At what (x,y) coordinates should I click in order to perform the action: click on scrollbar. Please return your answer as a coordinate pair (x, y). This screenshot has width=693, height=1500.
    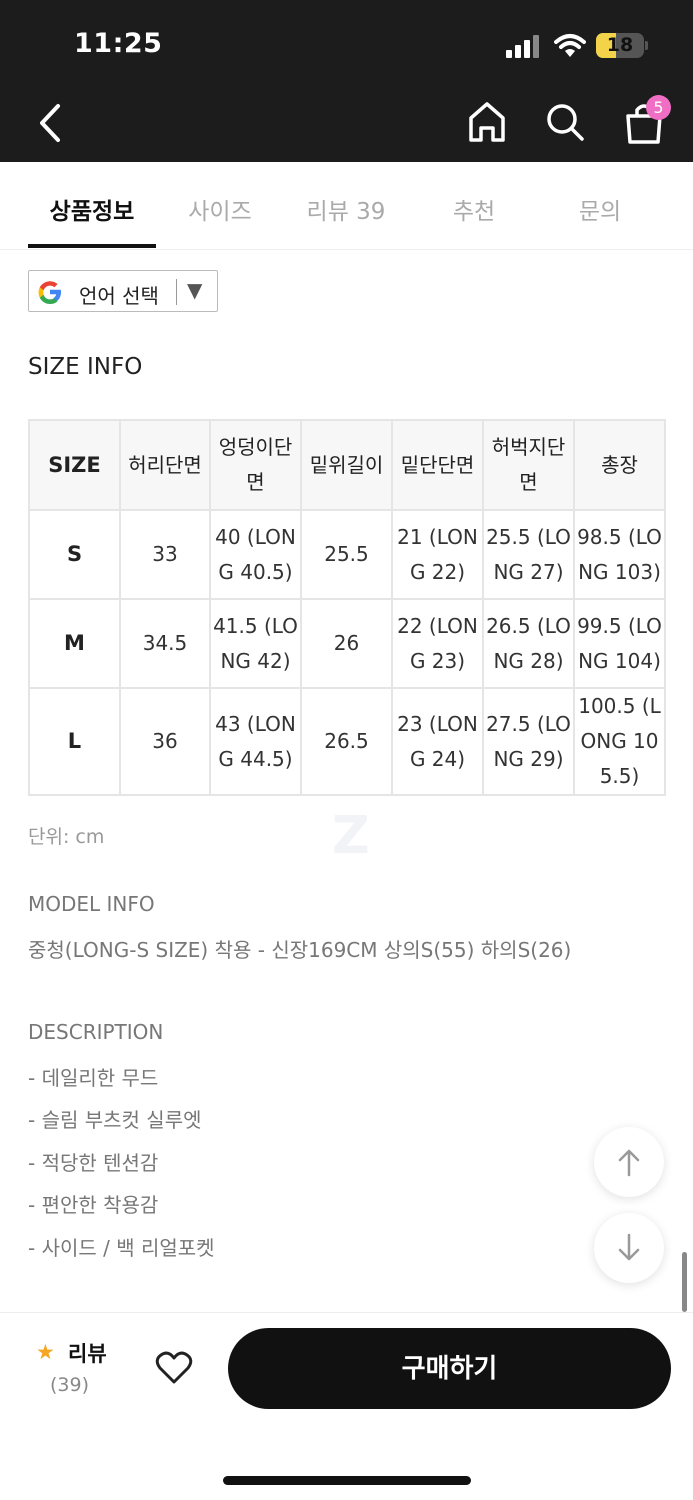
    Looking at the image, I should click on (684, 1282).